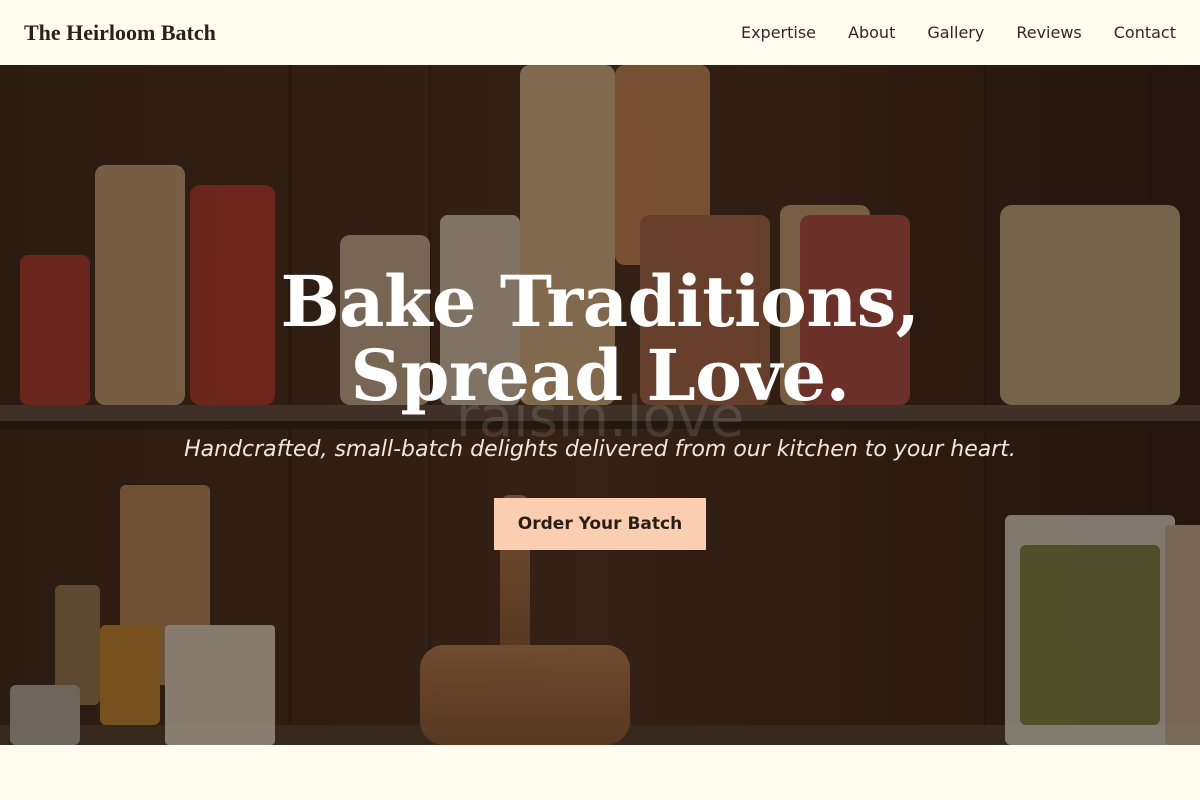 Image resolution: width=1200 pixels, height=800 pixels. Describe the element at coordinates (600, 338) in the screenshot. I see `hero-title: Bake Traditions, Spread Love.` at that location.